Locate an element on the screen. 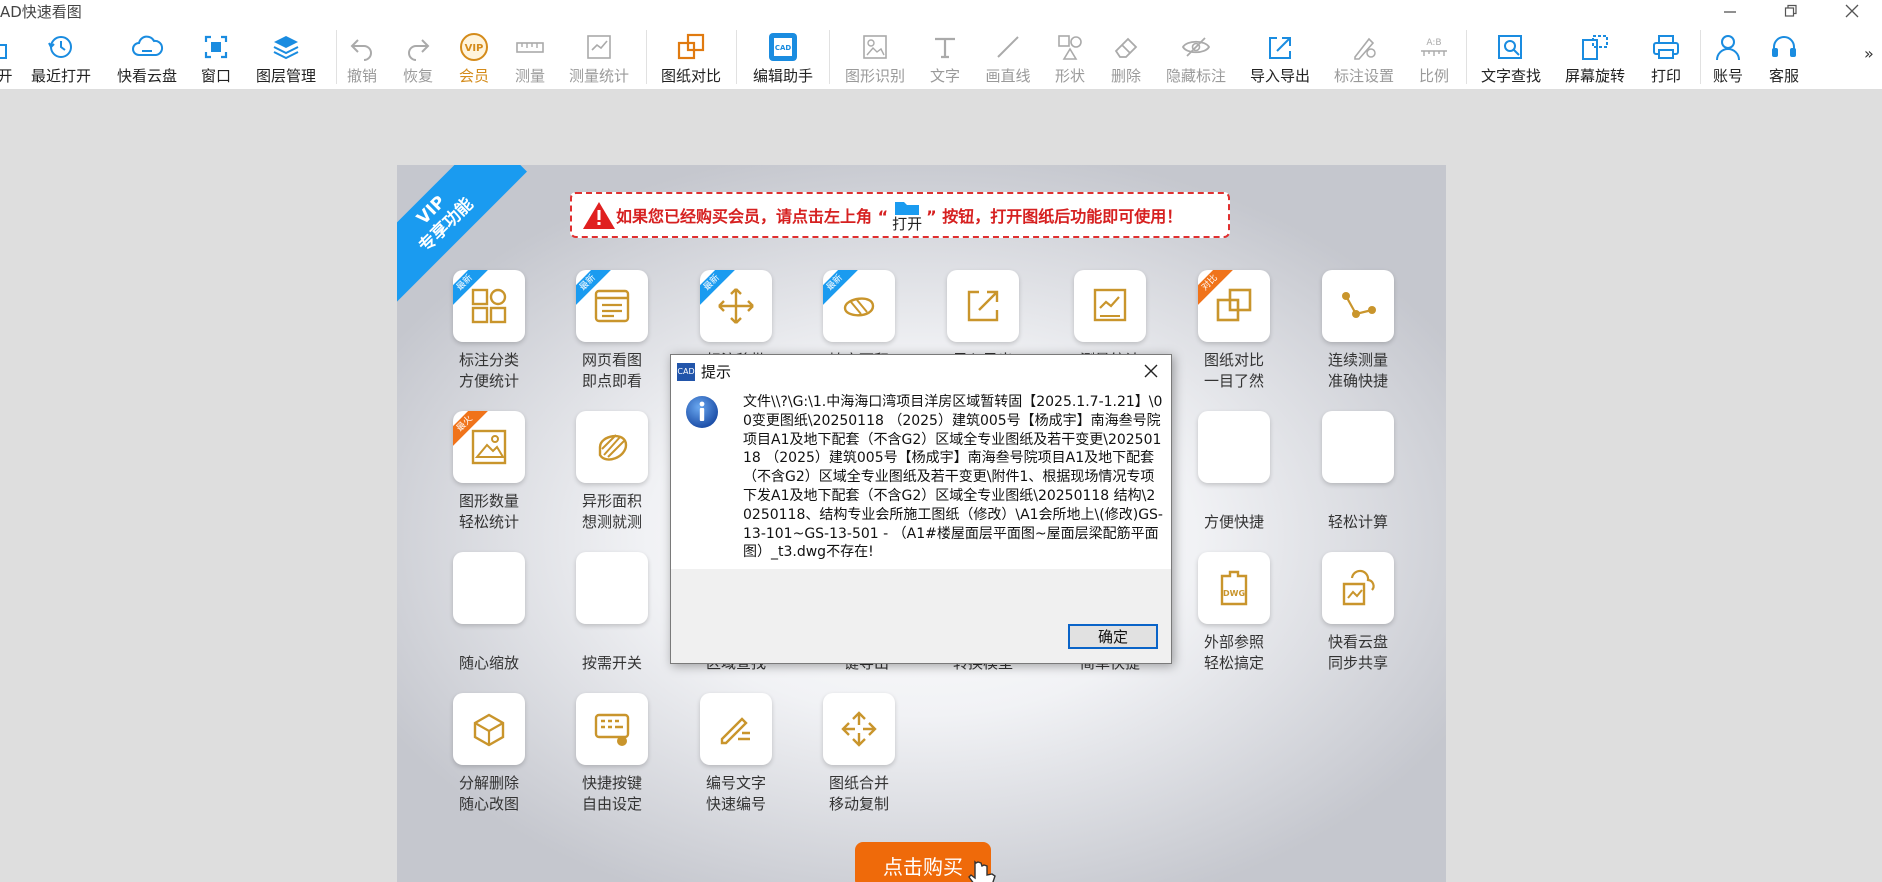  title-bar: AD快速看图 is located at coordinates (941, 12).